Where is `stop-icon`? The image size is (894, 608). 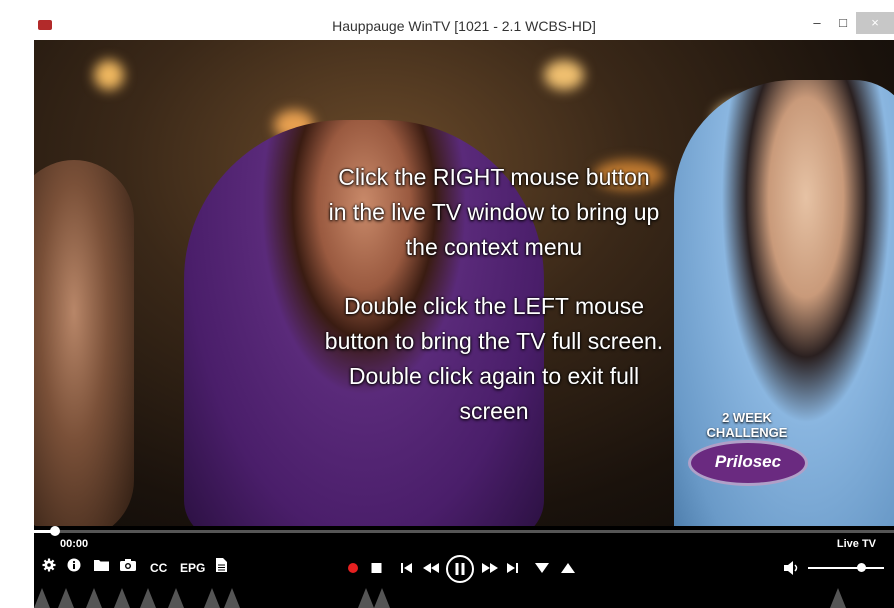 stop-icon is located at coordinates (376, 568).